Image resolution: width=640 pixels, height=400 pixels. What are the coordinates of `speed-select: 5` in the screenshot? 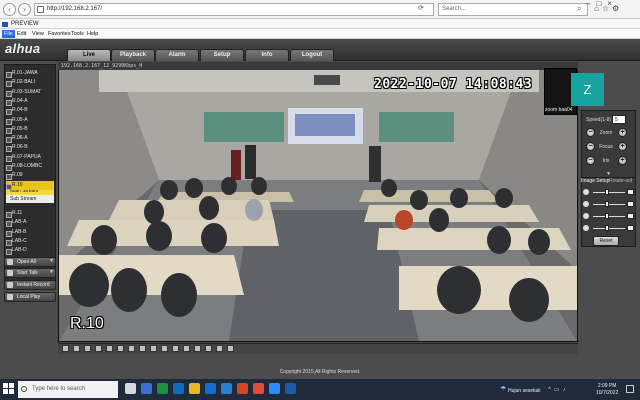 It's located at (619, 119).